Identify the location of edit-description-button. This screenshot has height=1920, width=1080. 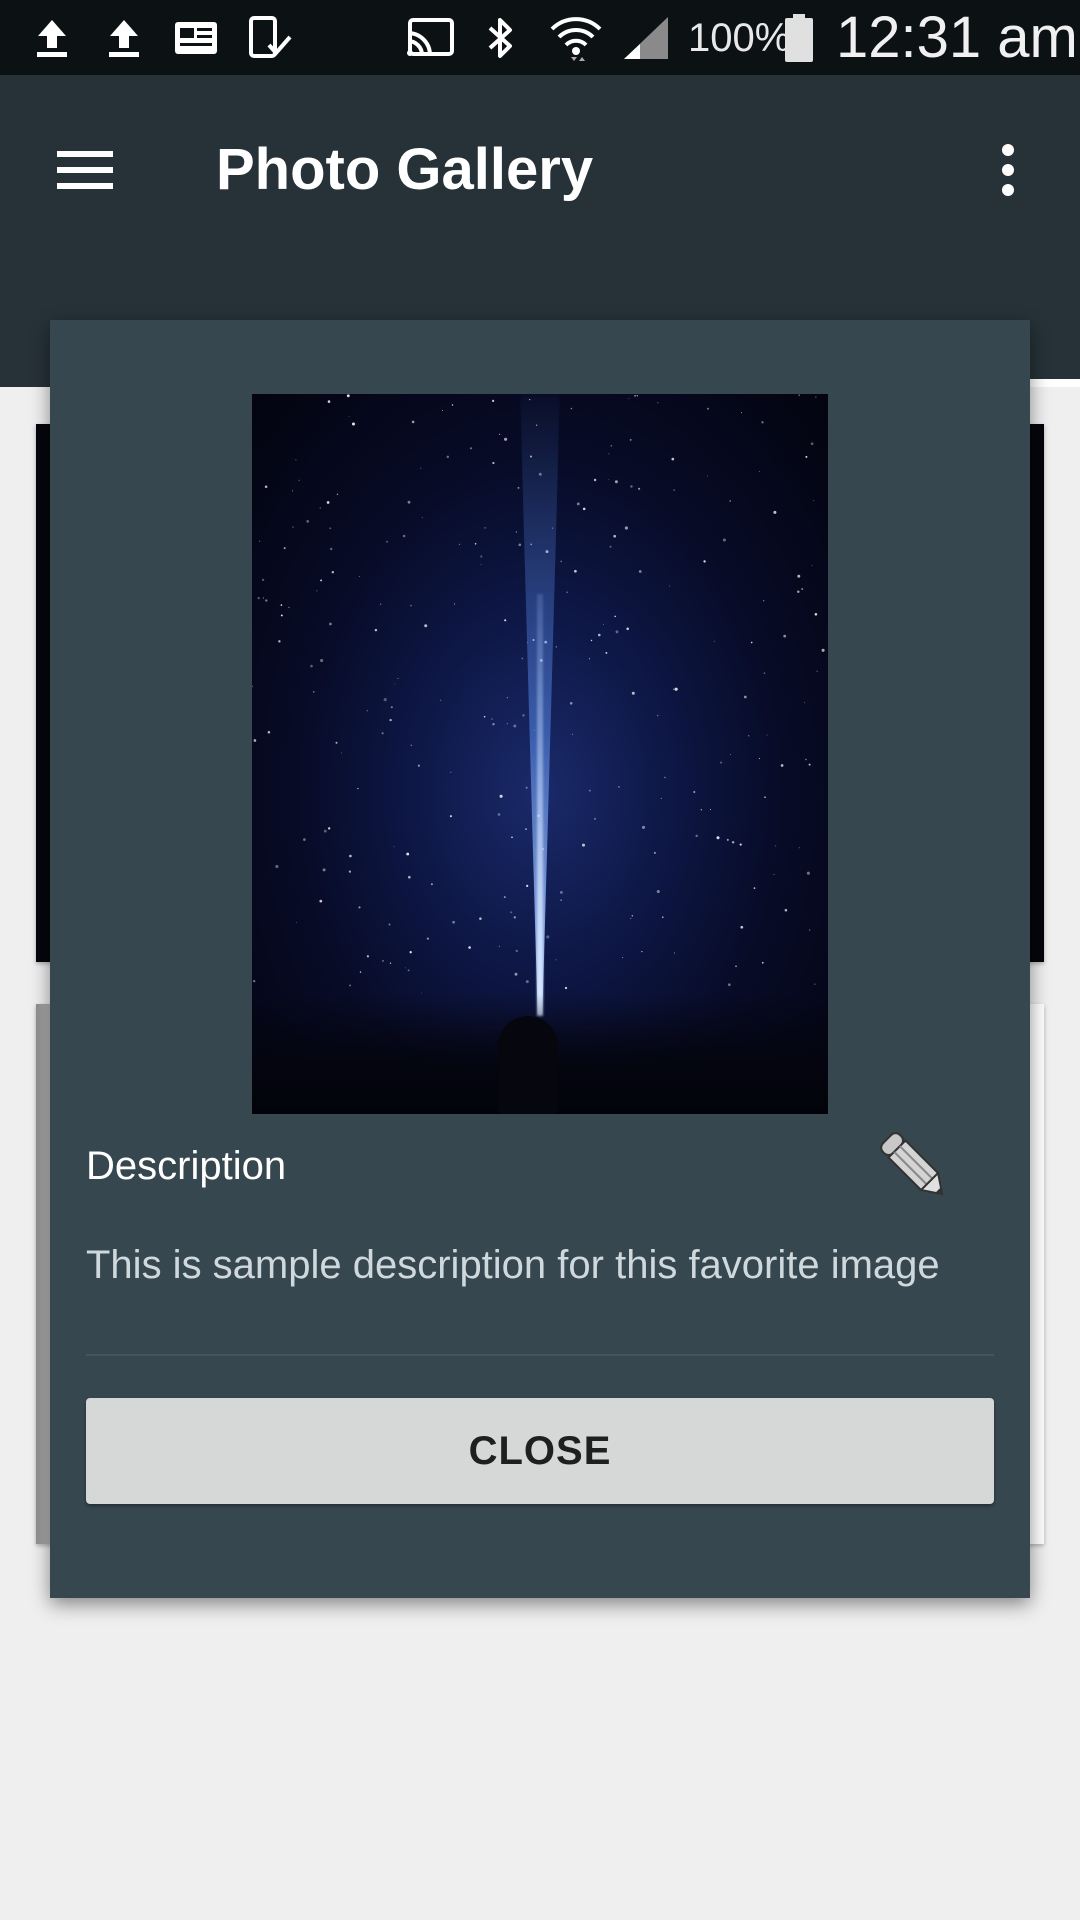
(914, 1166).